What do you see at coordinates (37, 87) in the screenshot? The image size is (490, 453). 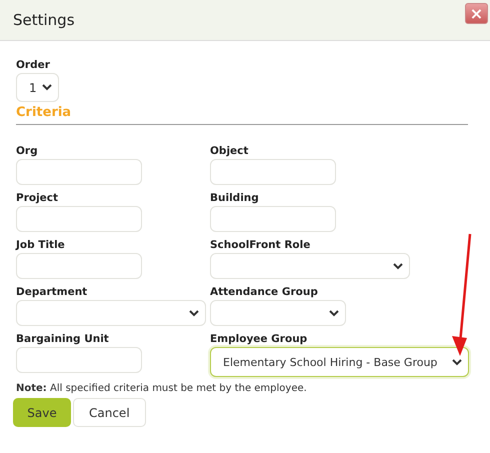 I see `order-select: 1` at bounding box center [37, 87].